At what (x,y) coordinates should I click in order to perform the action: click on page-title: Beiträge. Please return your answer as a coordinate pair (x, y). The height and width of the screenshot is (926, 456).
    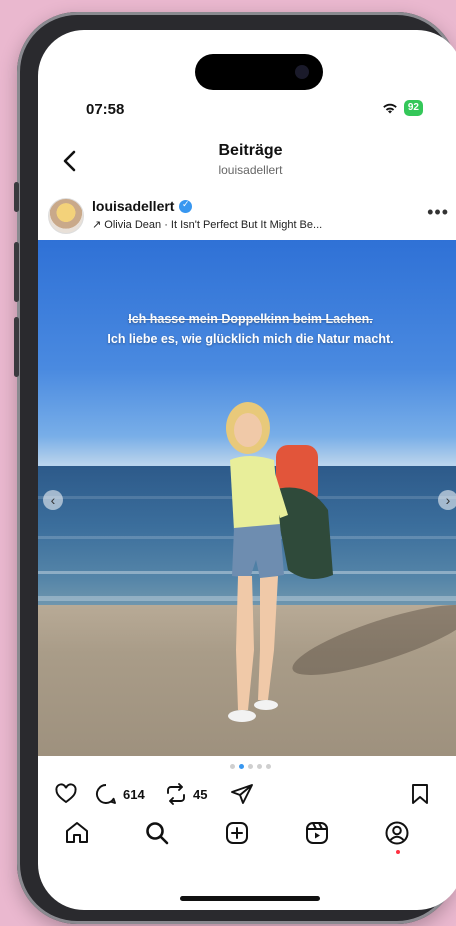
    Looking at the image, I should click on (250, 150).